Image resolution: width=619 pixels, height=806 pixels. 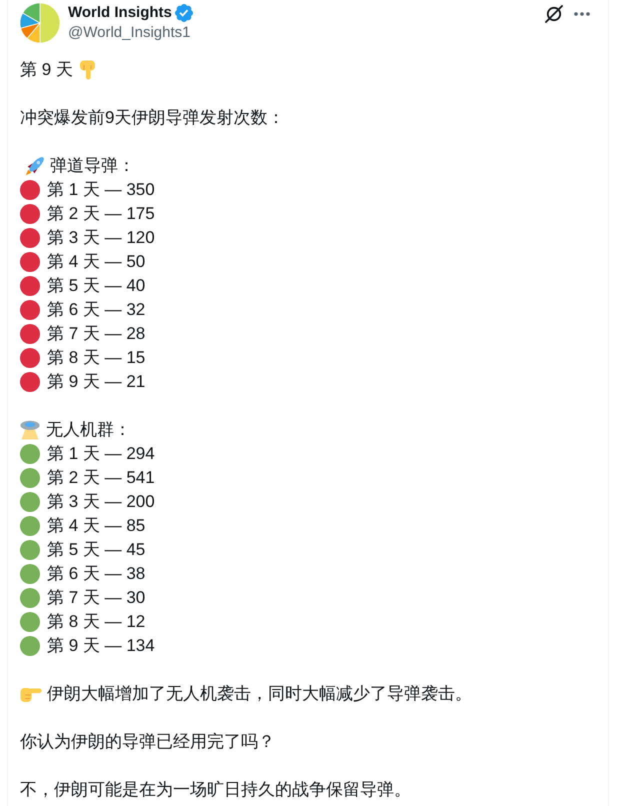 What do you see at coordinates (96, 334) in the screenshot?
I see `day-count-text: 第 7 天 — 28` at bounding box center [96, 334].